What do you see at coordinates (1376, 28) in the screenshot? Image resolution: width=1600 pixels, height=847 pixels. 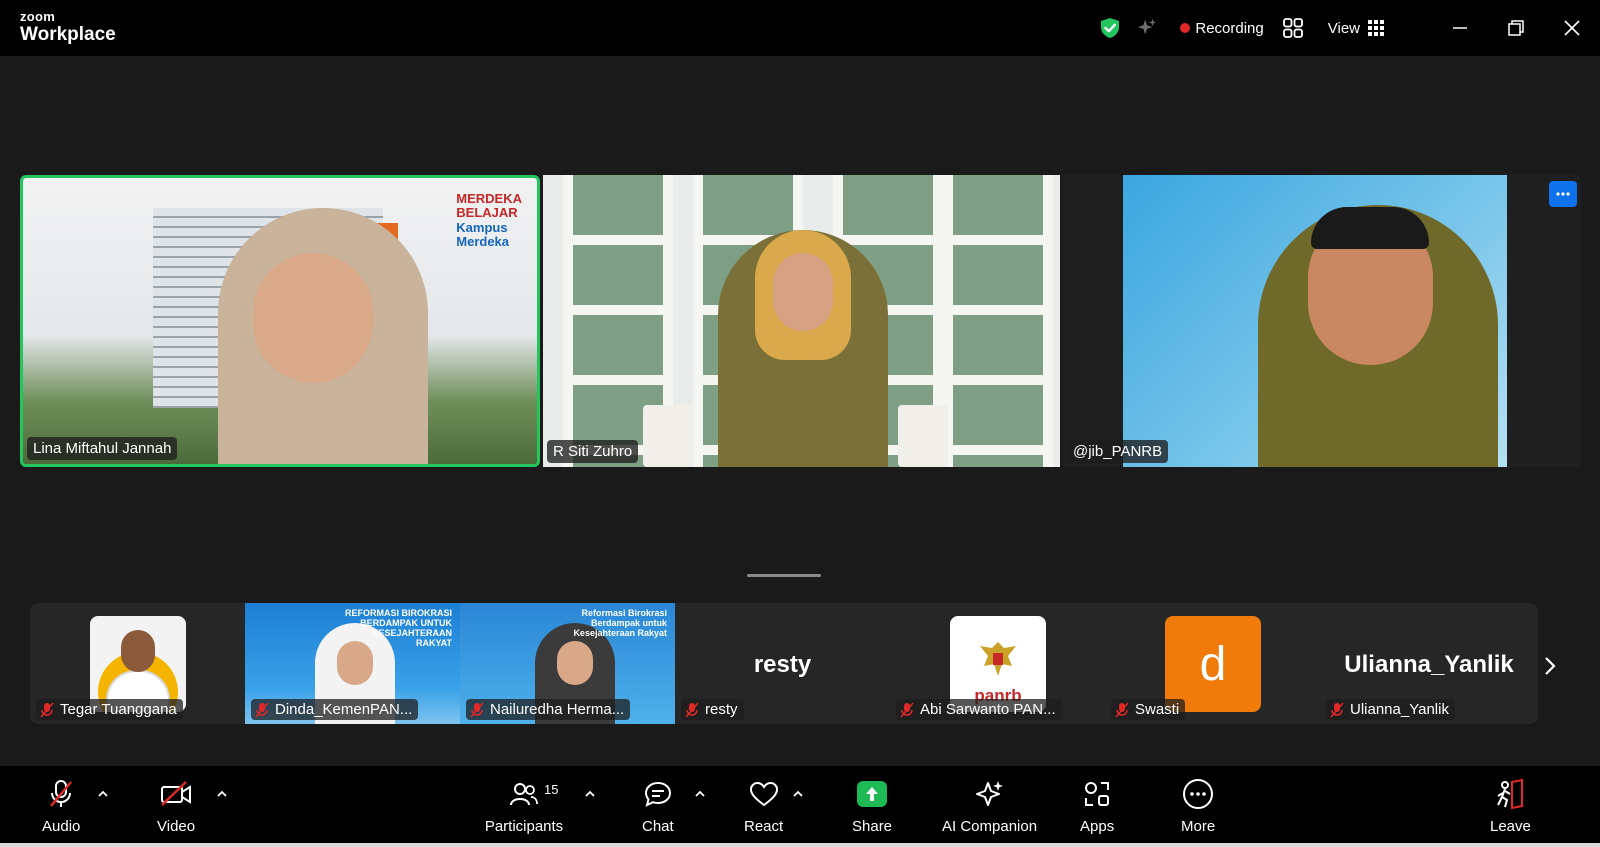 I see `view-grid-icon` at bounding box center [1376, 28].